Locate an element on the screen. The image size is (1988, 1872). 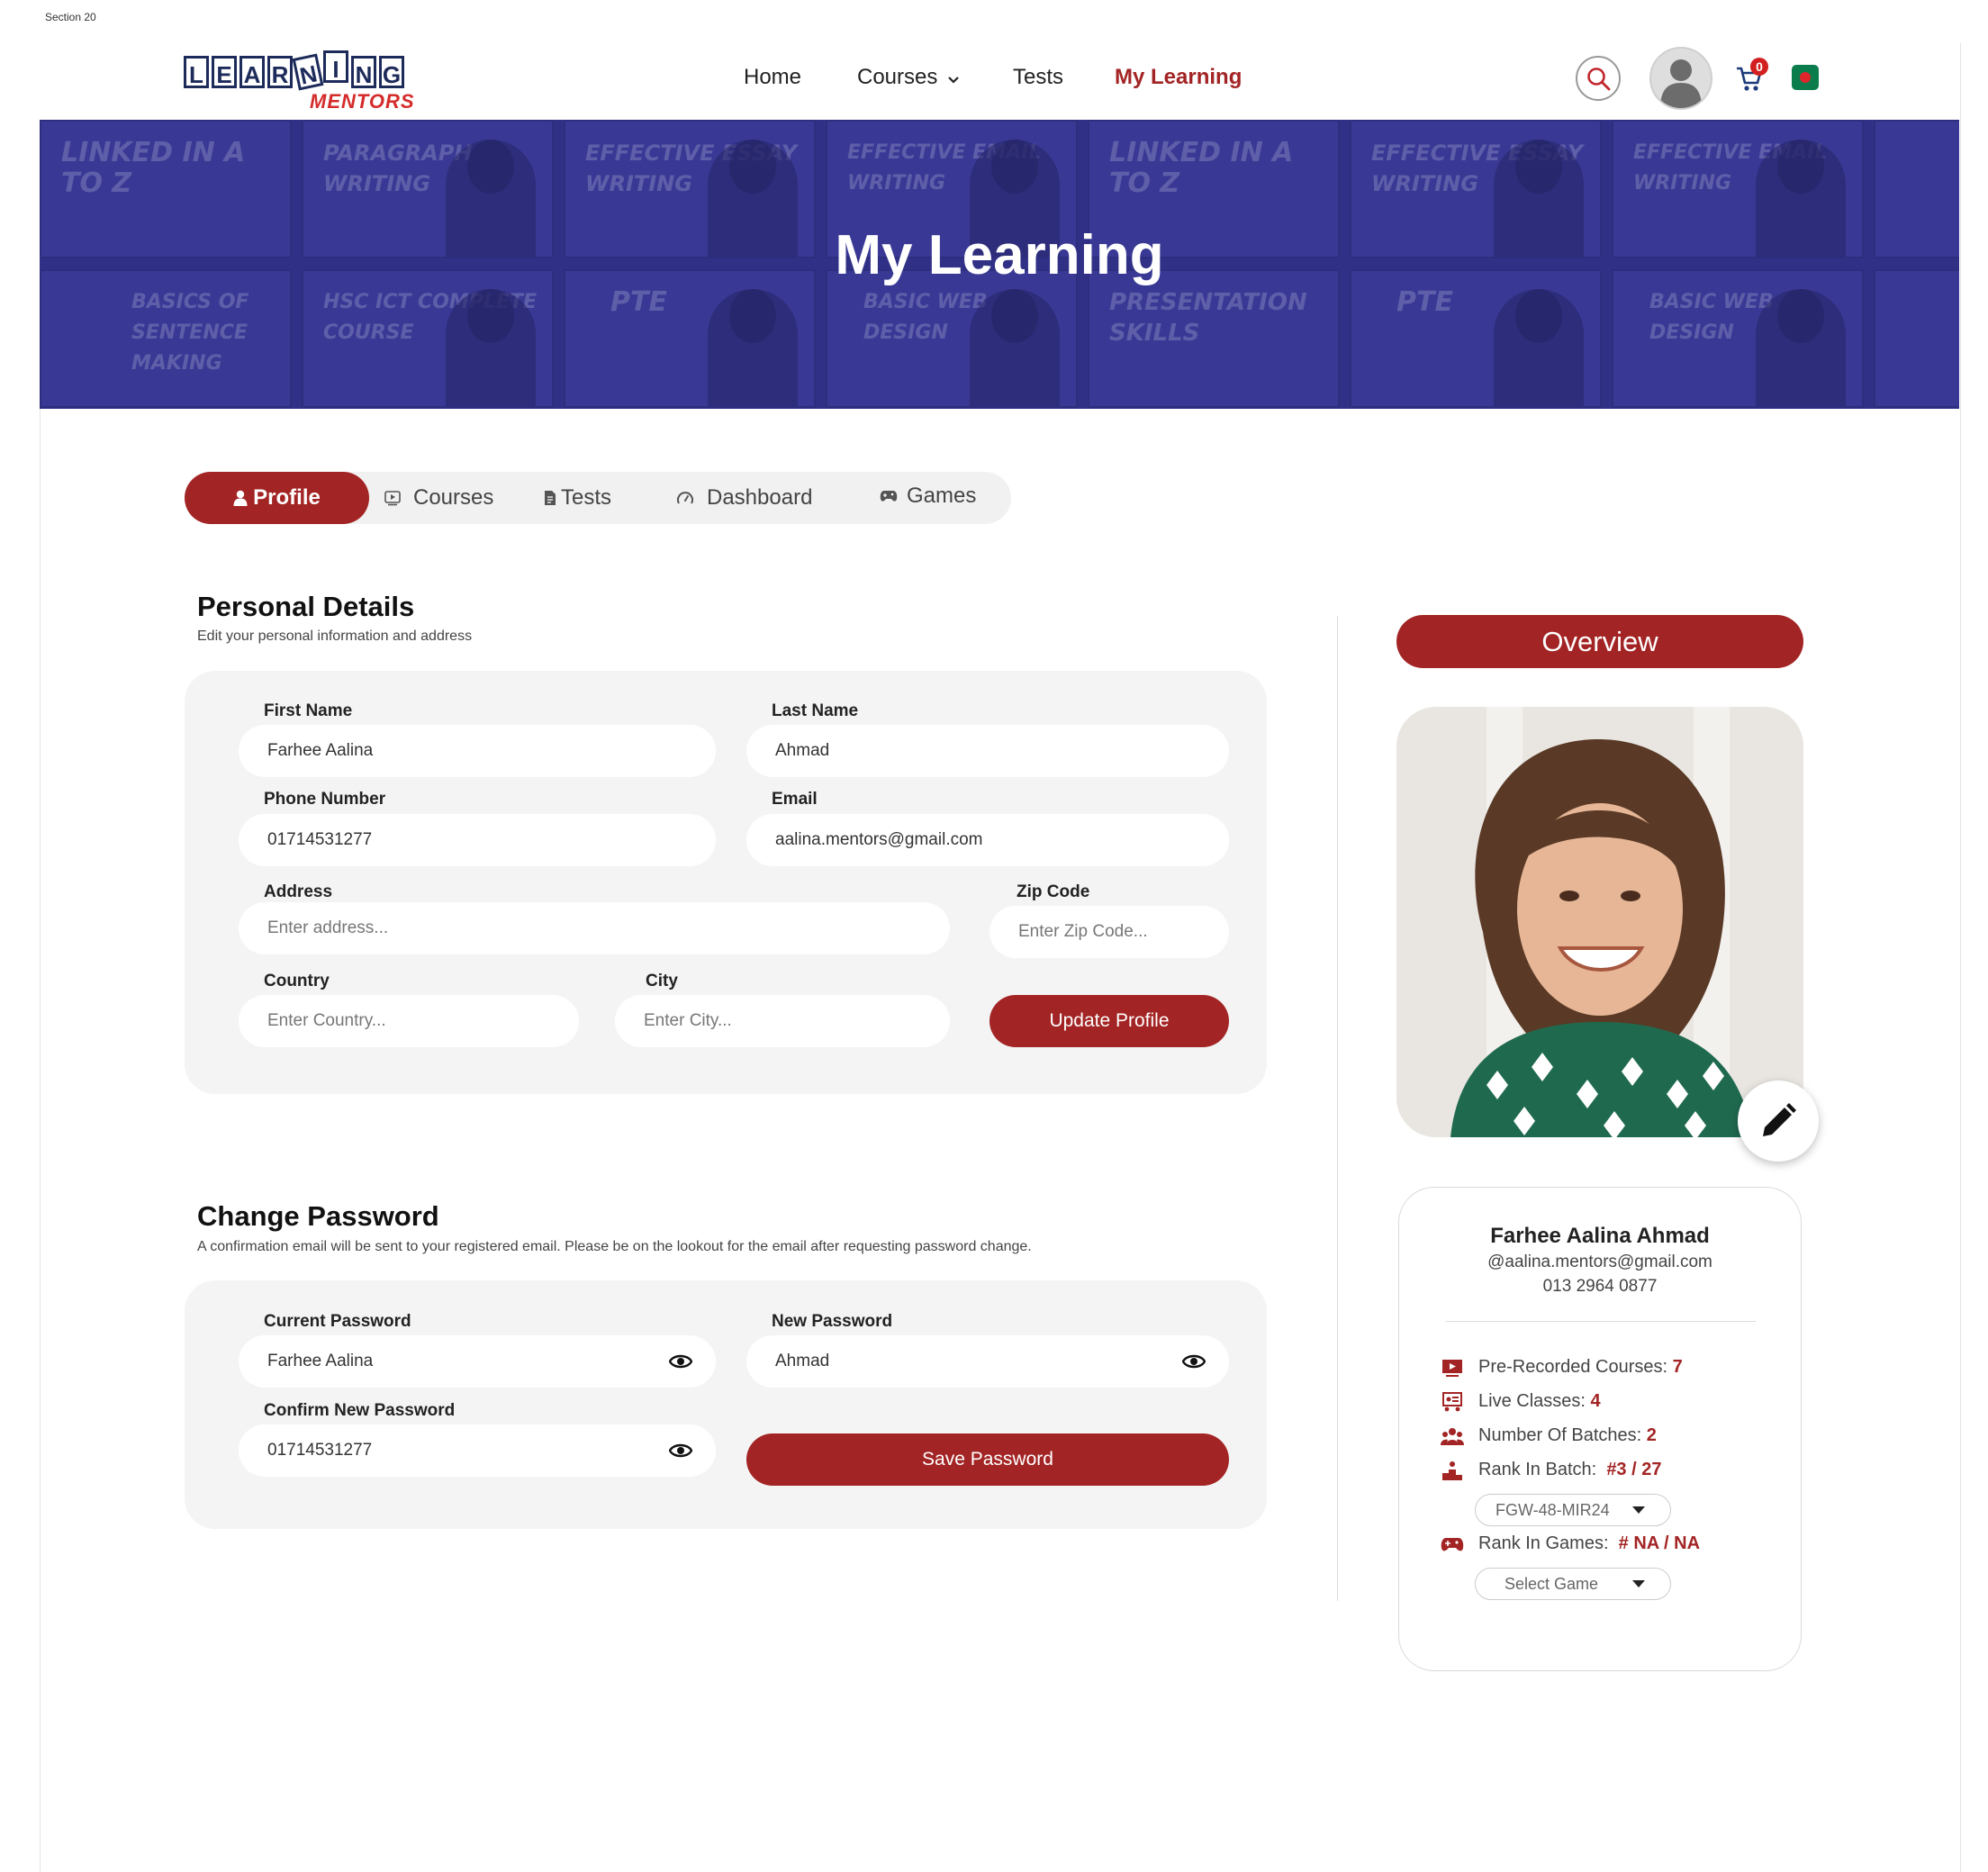
profile-tabs: Profile Courses Tests Dashboard Games is located at coordinates (598, 498).